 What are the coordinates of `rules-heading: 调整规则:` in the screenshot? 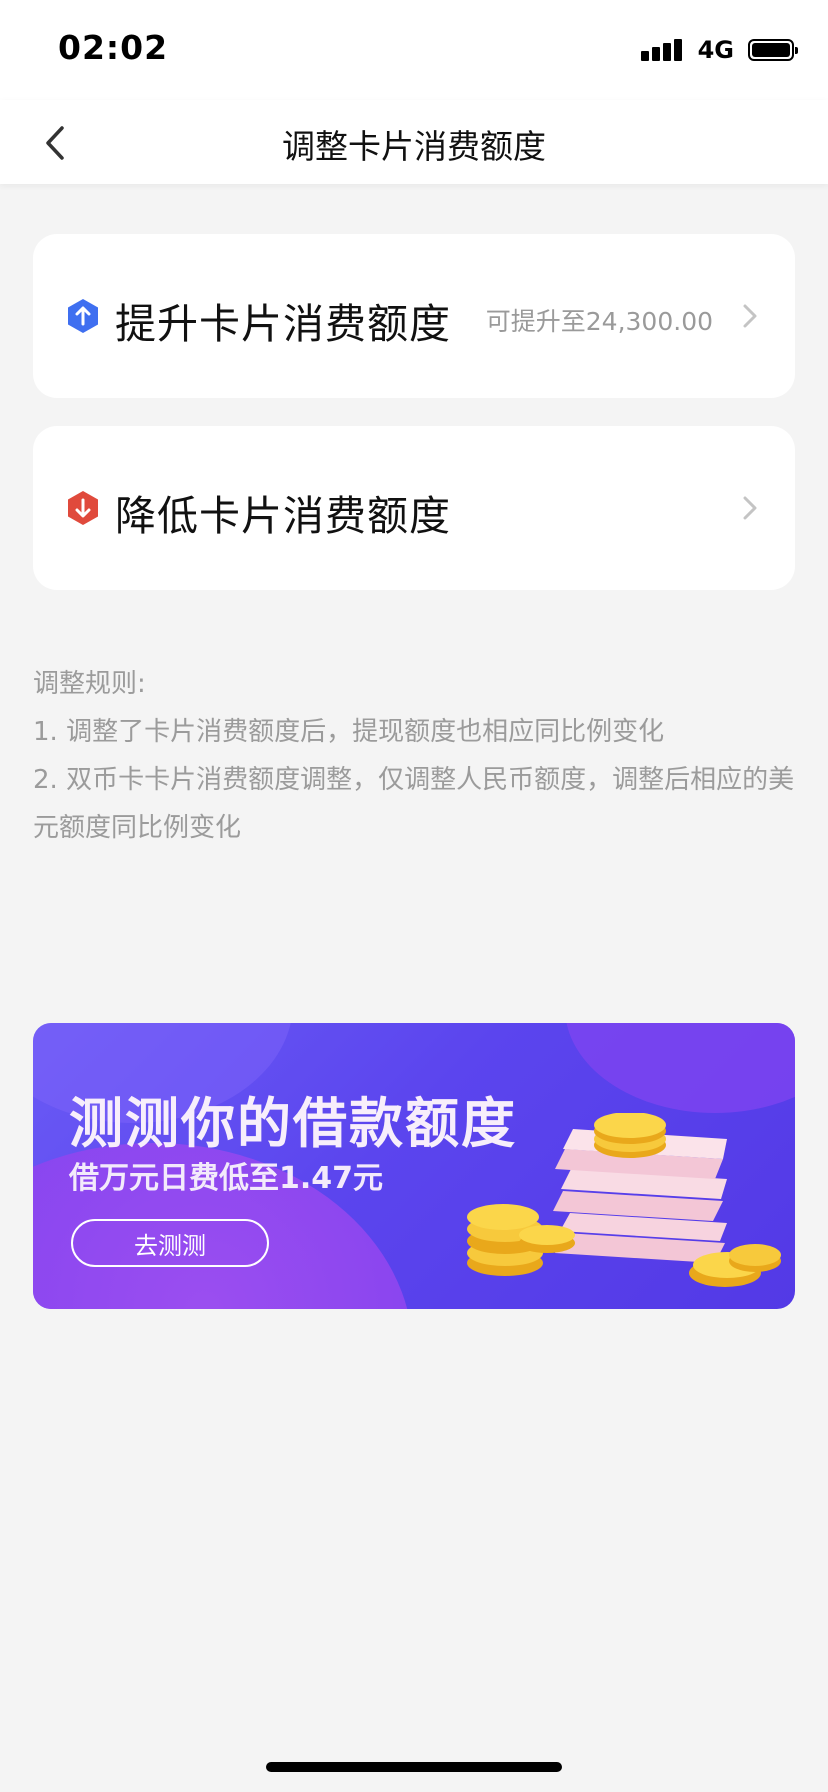 It's located at (89, 684).